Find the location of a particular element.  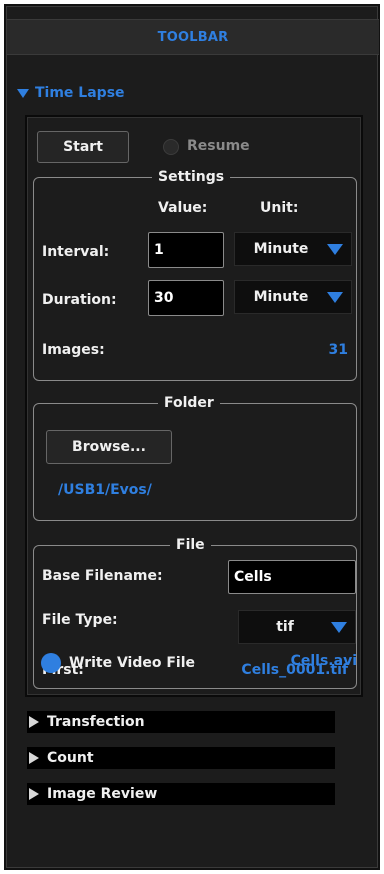

file-group-title: File is located at coordinates (190, 545).